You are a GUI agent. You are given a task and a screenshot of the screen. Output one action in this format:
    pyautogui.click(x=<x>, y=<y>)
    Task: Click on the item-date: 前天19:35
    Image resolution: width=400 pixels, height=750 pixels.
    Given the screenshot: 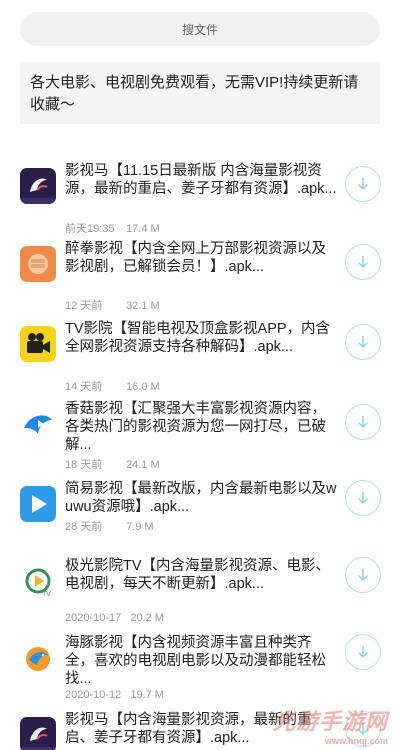 What is the action you would take?
    pyautogui.click(x=90, y=229)
    